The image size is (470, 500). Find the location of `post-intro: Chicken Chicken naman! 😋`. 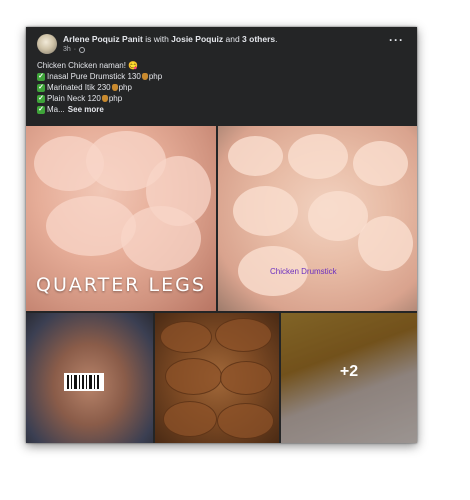

post-intro: Chicken Chicken naman! 😋 is located at coordinates (88, 65).